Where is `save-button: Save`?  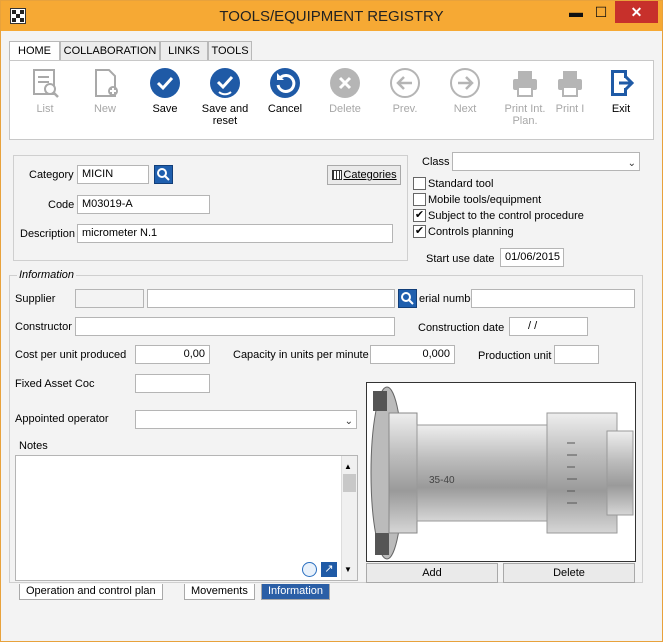 save-button: Save is located at coordinates (165, 91).